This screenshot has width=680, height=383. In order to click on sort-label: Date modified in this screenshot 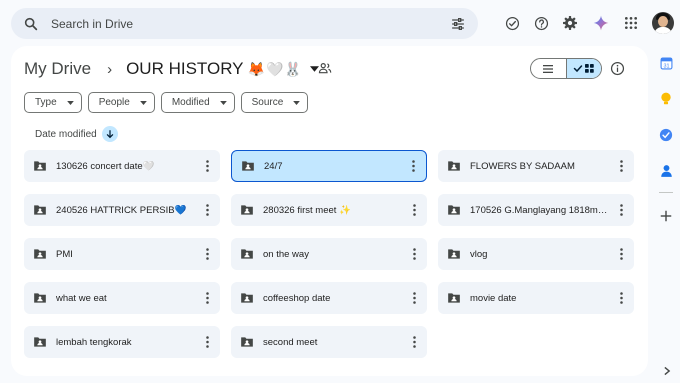, I will do `click(66, 134)`.